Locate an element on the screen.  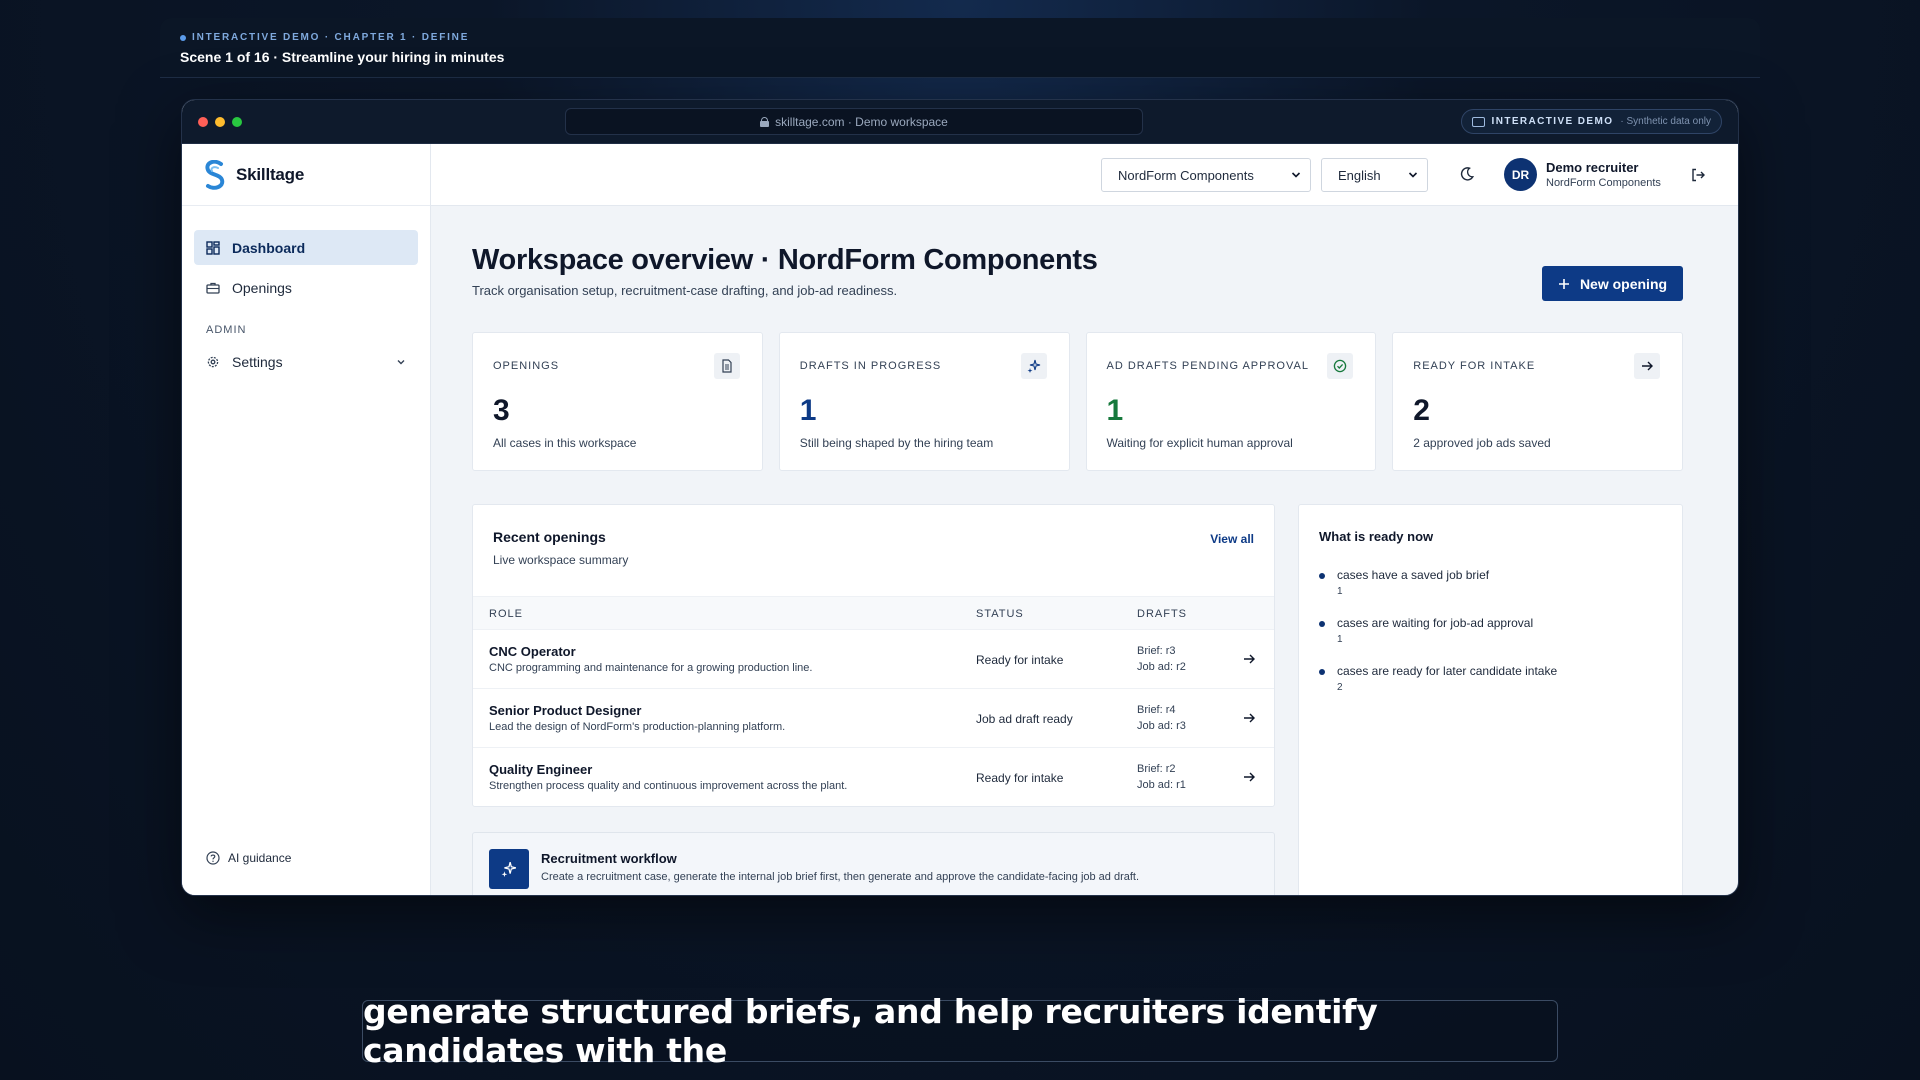
ai-guidance-link: AI guidance is located at coordinates (248, 858).